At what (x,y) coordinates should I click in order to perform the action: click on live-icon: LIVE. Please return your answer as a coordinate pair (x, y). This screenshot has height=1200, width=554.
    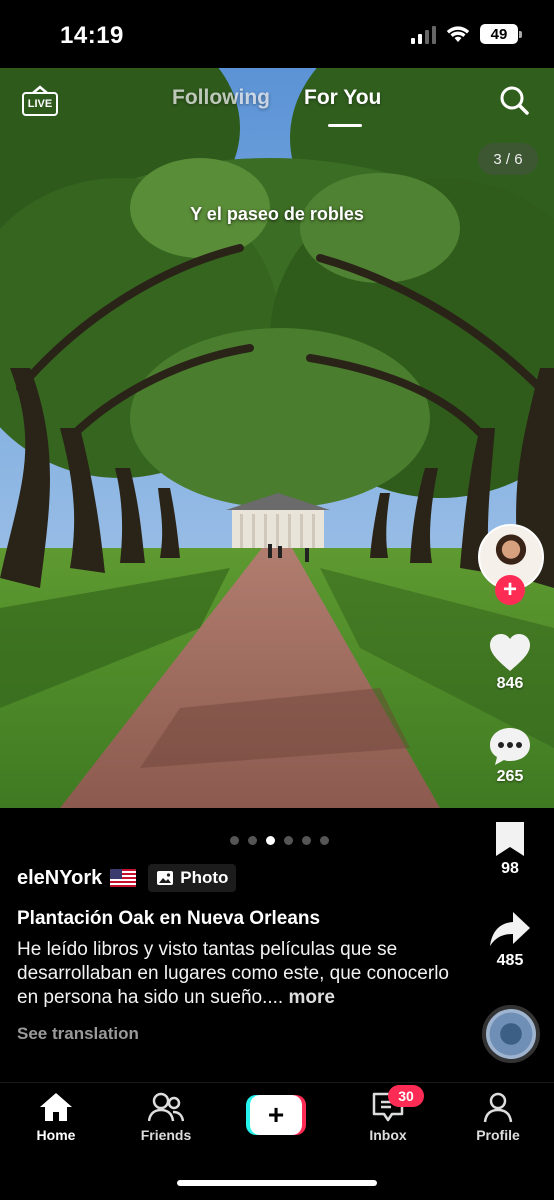
    Looking at the image, I should click on (40, 101).